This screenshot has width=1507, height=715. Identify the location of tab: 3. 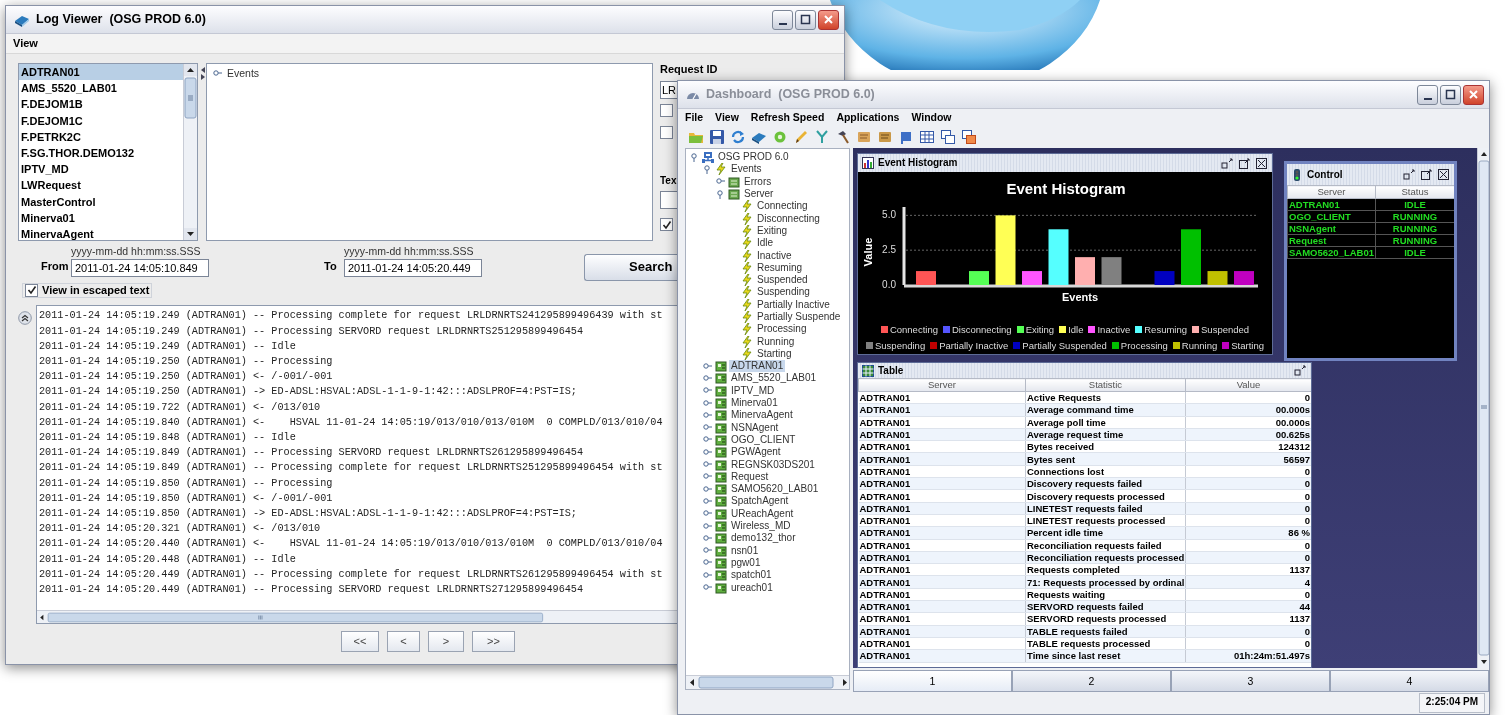
(1250, 681).